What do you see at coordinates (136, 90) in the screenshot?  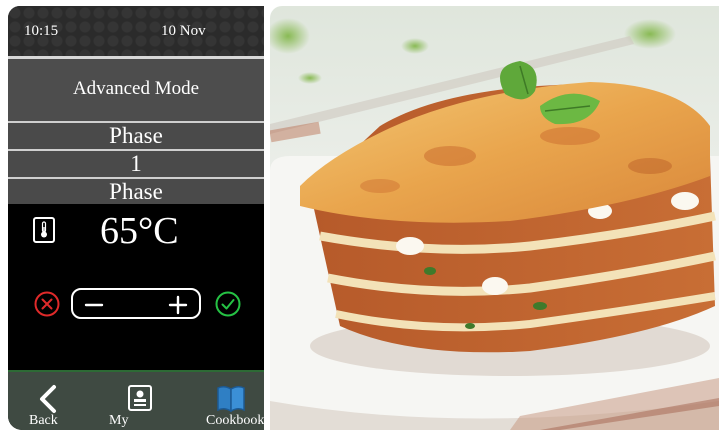 I see `mode-title: Advanced Mode` at bounding box center [136, 90].